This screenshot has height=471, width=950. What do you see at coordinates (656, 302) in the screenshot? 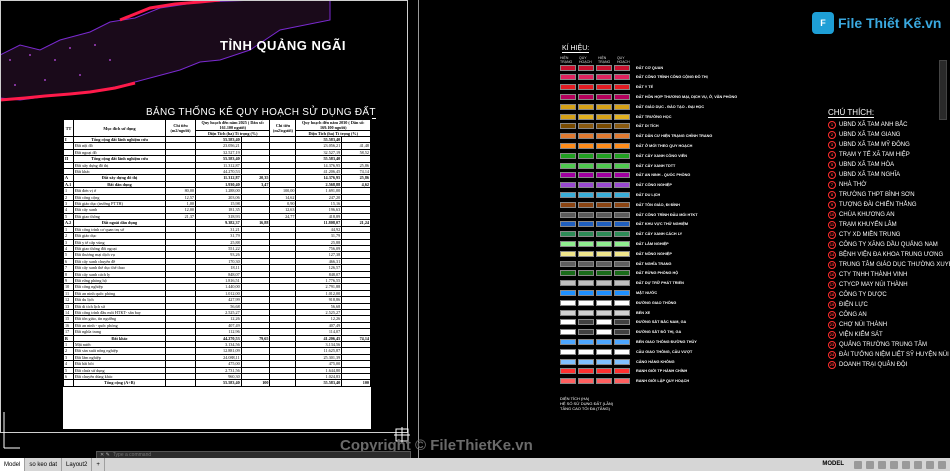
I see `legend-item-label: ĐƯỜNG GIAO THÔNG` at bounding box center [656, 302].